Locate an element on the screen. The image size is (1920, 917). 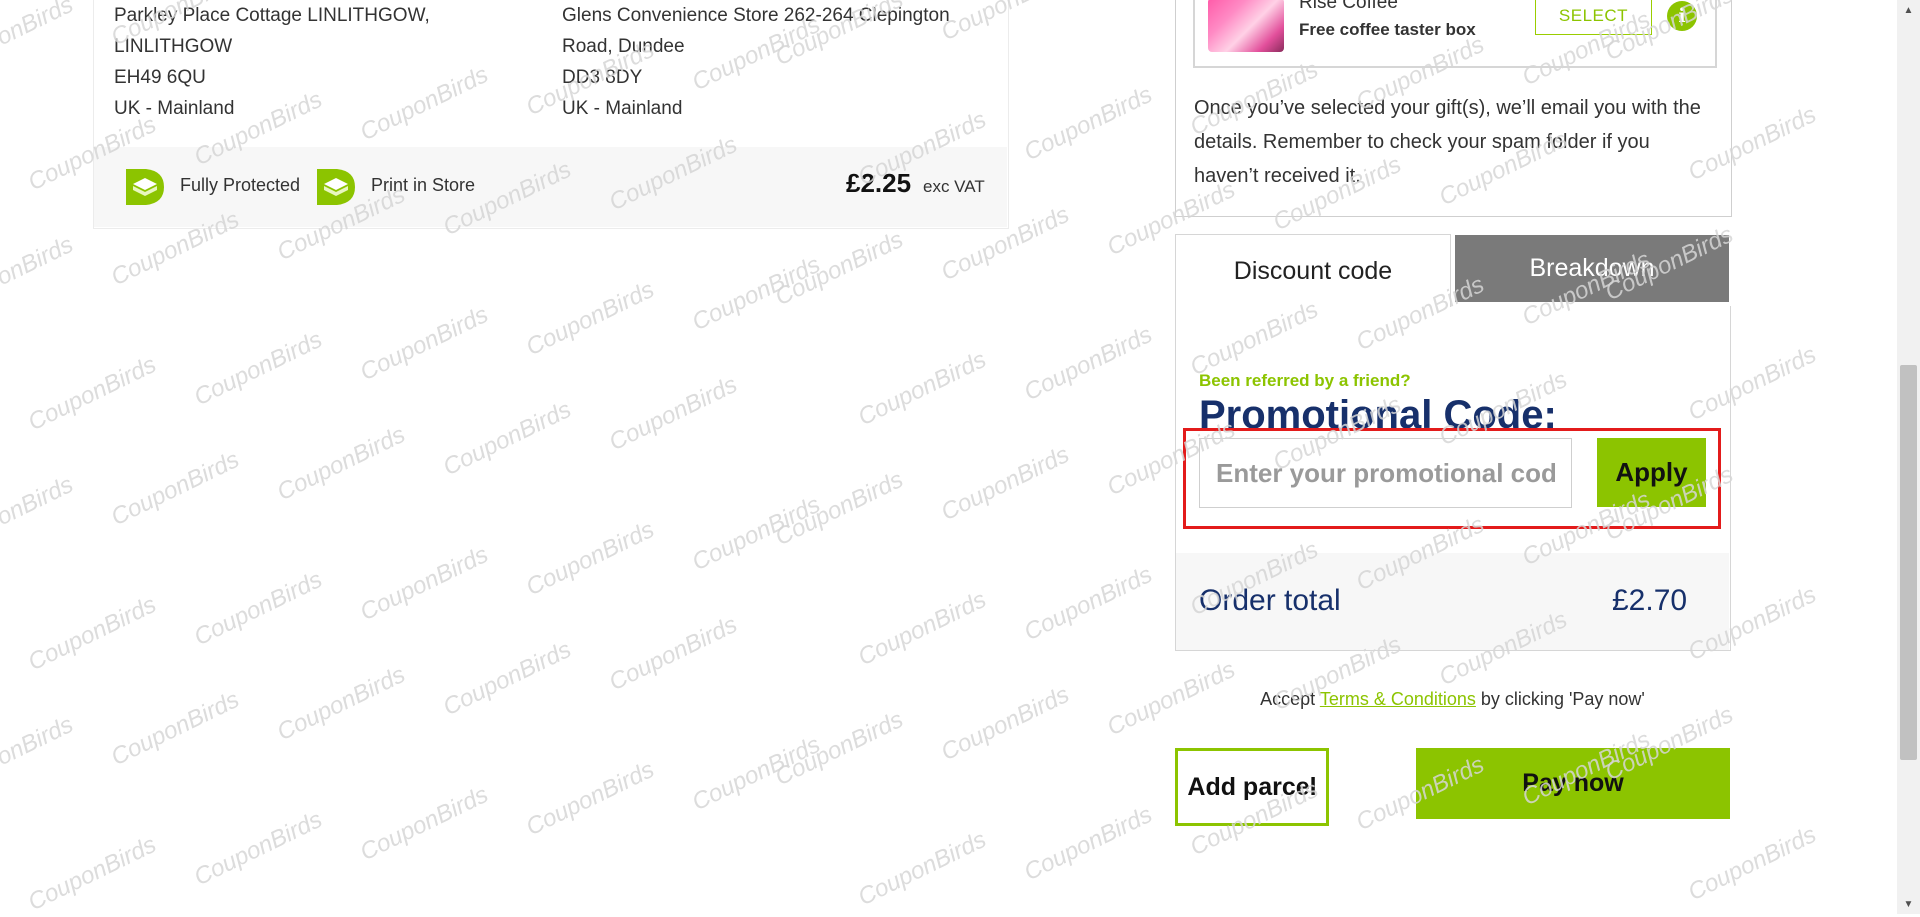
pay-now-button: Pay now is located at coordinates (1573, 783).